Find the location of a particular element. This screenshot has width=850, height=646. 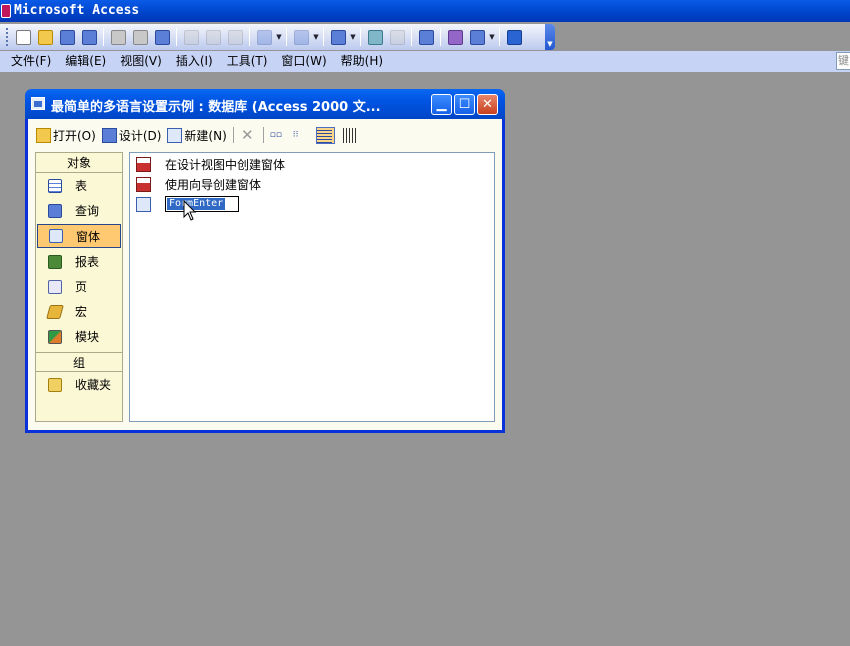

close-icon: ✕ is located at coordinates (487, 104).